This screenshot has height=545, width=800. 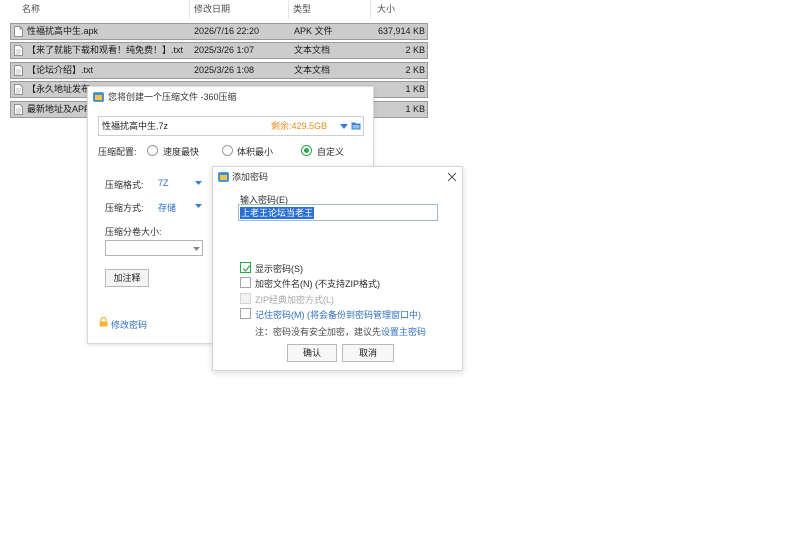 I want to click on password-input: 上老王论坛当老王, so click(x=338, y=212).